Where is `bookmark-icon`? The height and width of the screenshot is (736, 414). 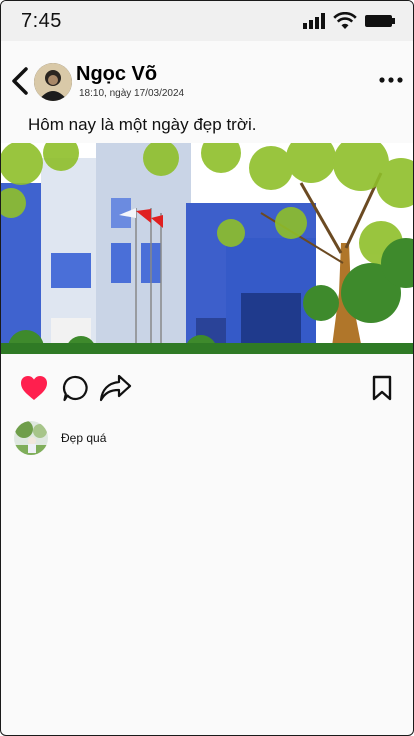 bookmark-icon is located at coordinates (382, 388).